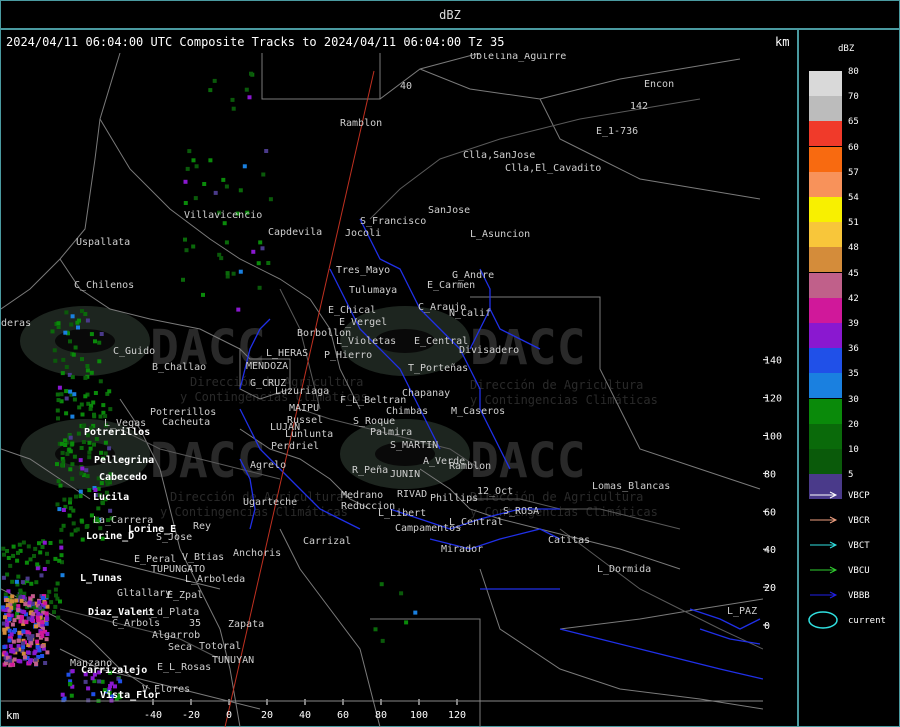 The height and width of the screenshot is (727, 900). Describe the element at coordinates (770, 588) in the screenshot. I see `y-tick-label: 20` at that location.